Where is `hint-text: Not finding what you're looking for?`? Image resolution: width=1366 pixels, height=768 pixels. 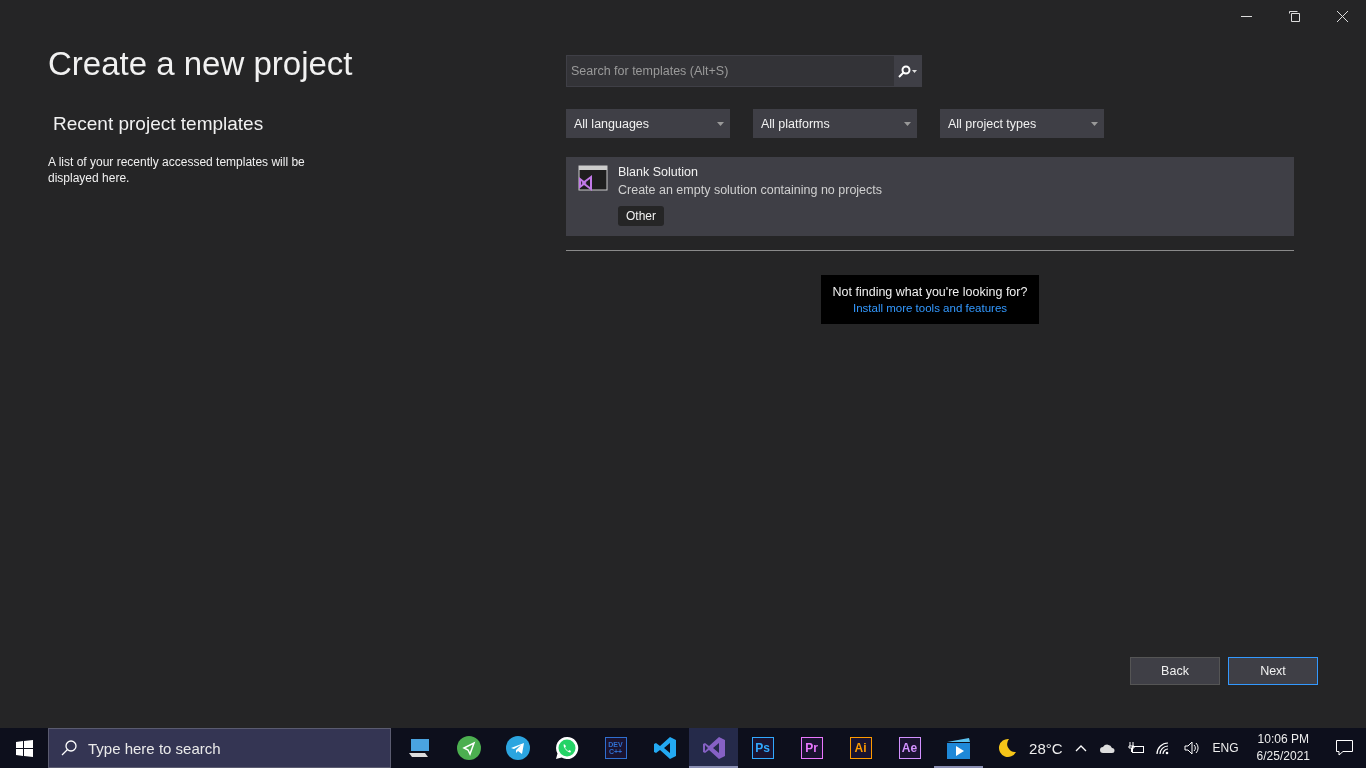 hint-text: Not finding what you're looking for? is located at coordinates (930, 292).